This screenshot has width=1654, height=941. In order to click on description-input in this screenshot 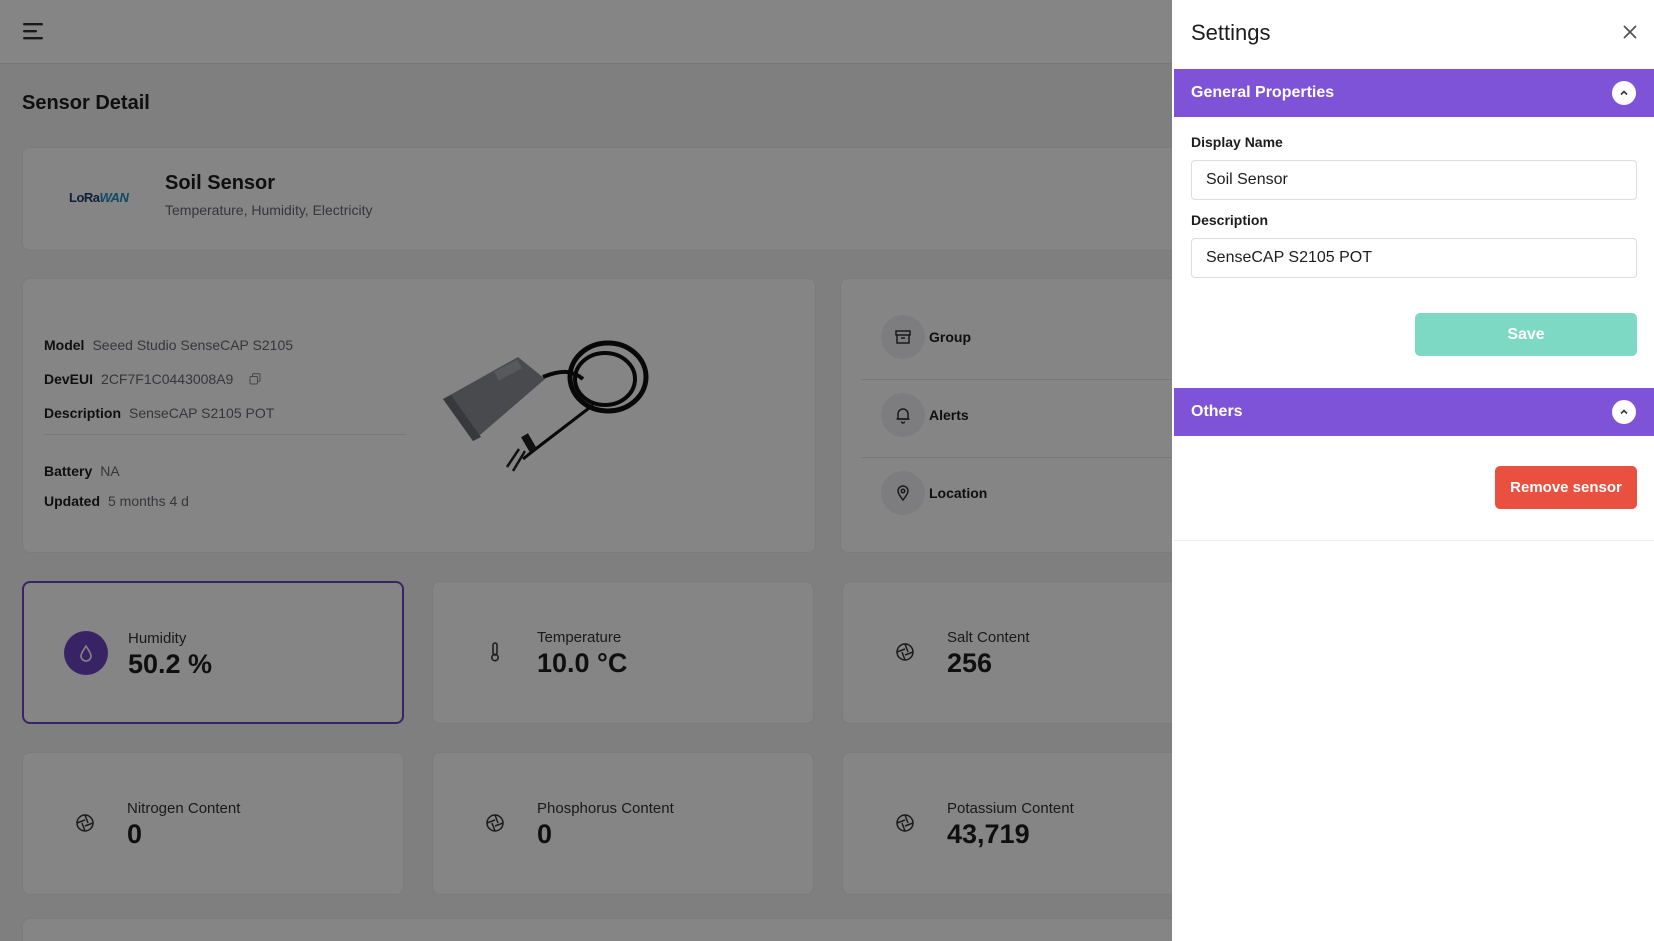, I will do `click(1414, 258)`.